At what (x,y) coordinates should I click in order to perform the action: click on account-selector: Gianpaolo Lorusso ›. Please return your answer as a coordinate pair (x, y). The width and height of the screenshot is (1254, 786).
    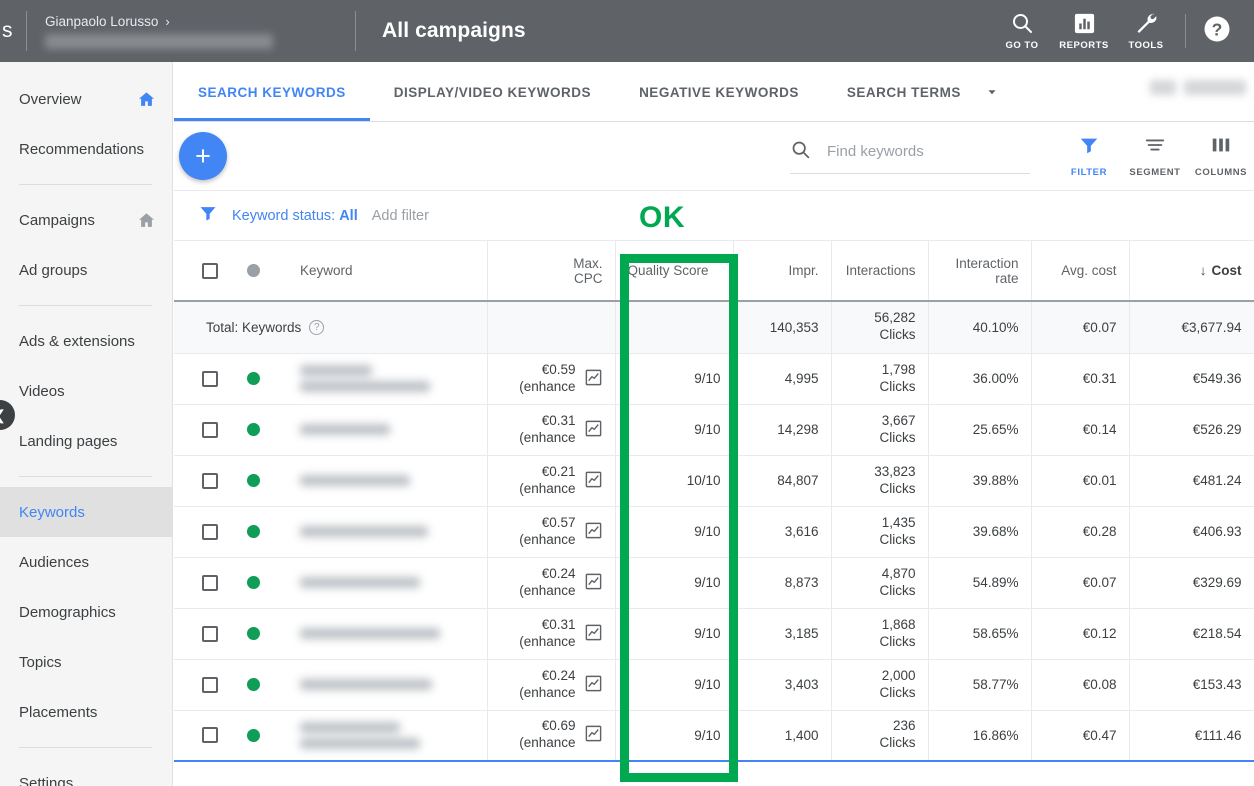
    Looking at the image, I should click on (200, 31).